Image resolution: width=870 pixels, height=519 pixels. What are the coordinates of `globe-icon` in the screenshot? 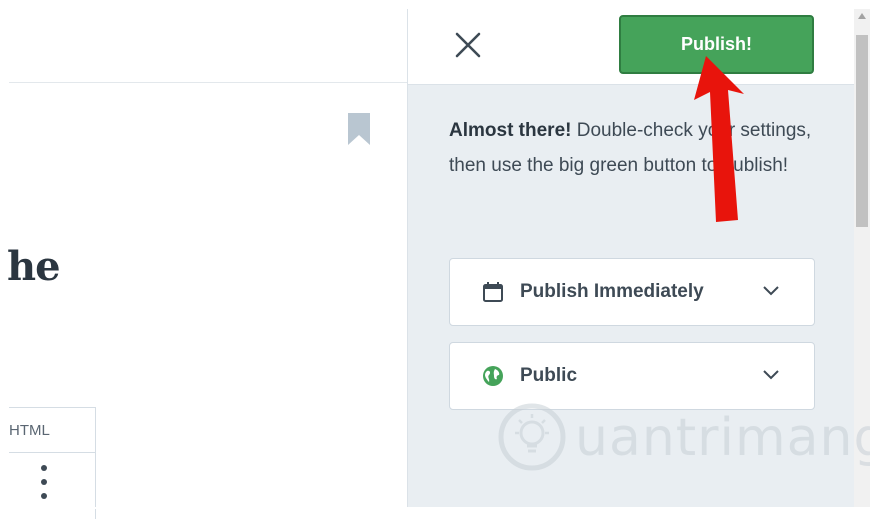 It's located at (493, 376).